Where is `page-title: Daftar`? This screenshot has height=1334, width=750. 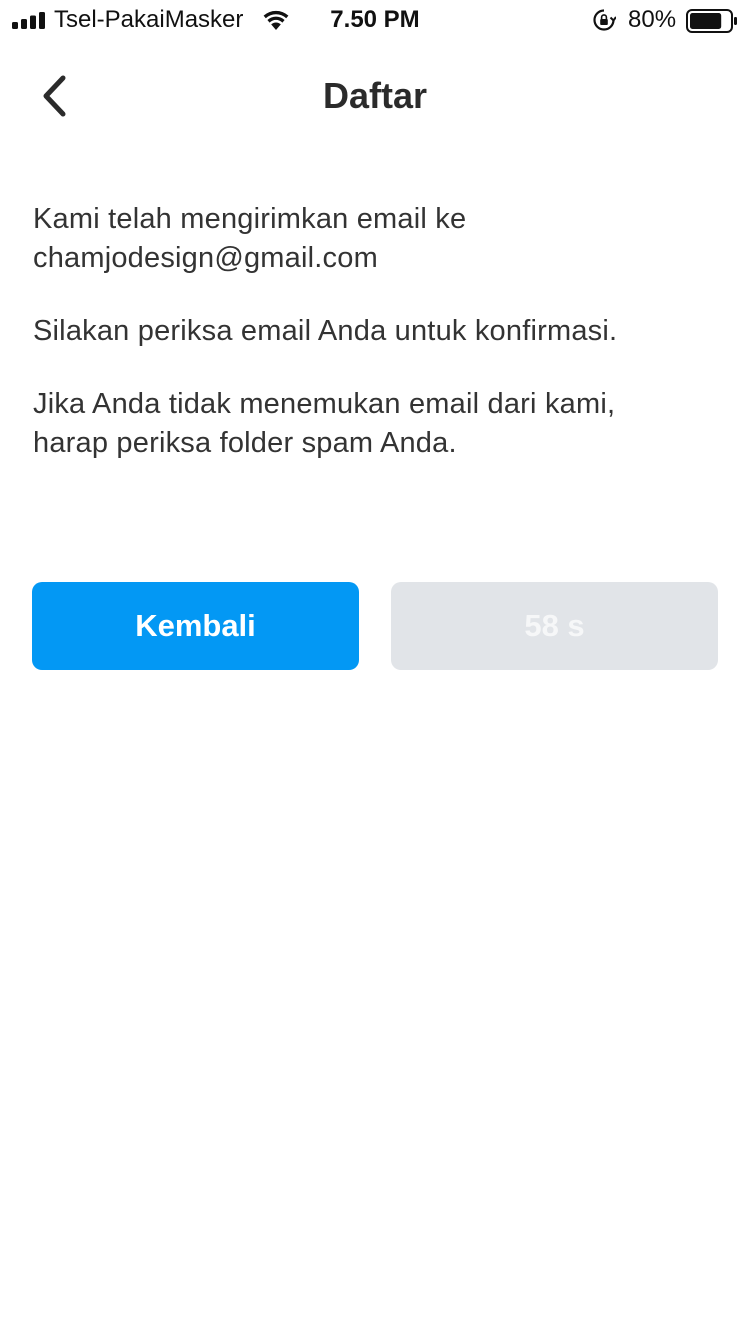
page-title: Daftar is located at coordinates (375, 95).